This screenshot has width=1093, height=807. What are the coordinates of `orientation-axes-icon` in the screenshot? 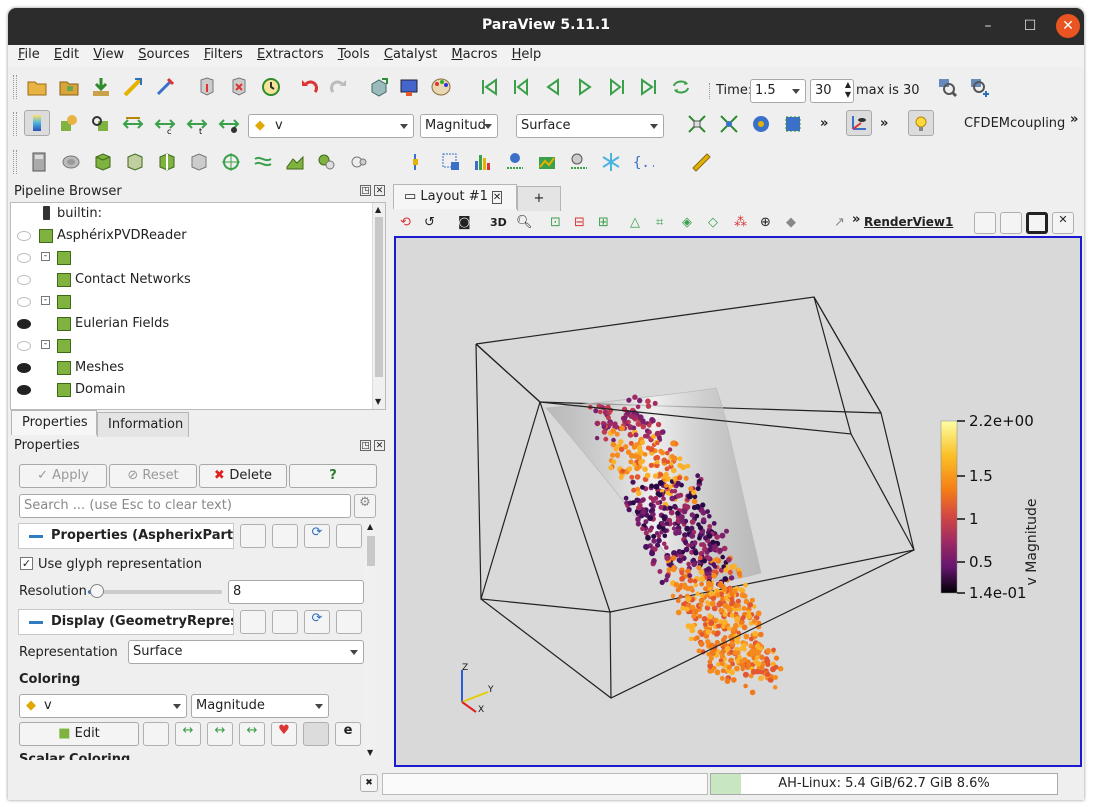 It's located at (859, 123).